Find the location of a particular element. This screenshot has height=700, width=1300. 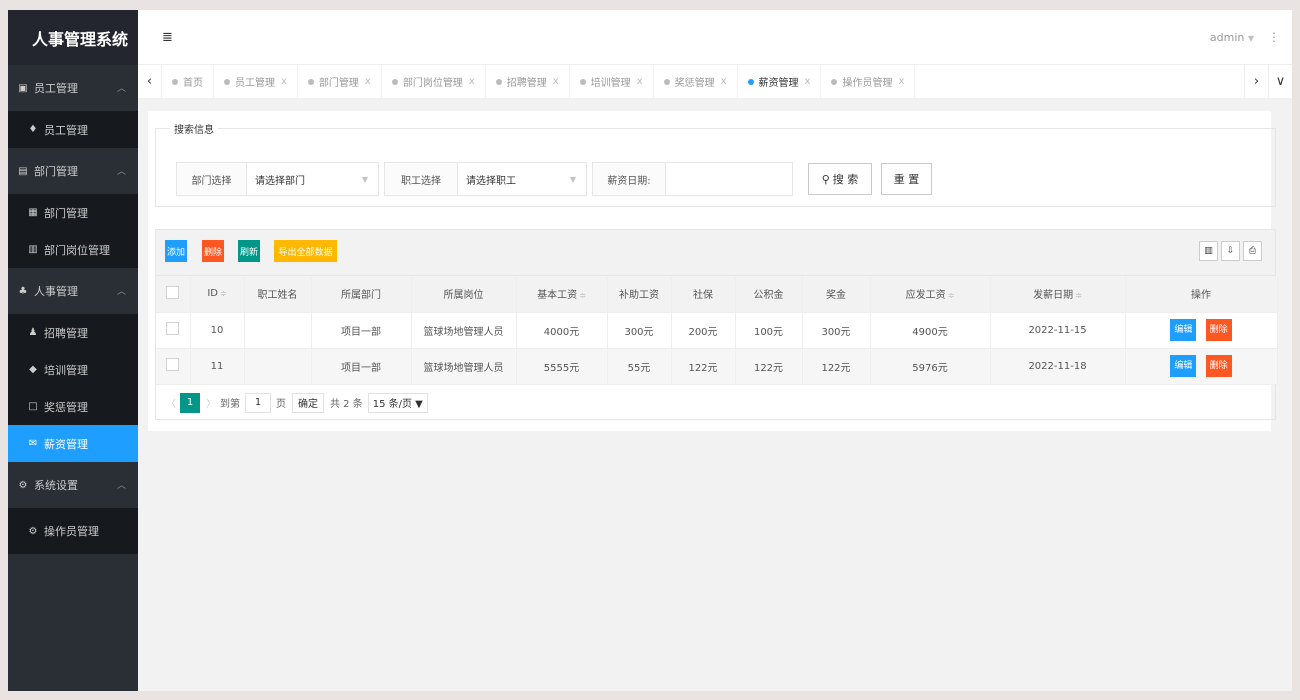

tab-training: 培训管理 x is located at coordinates (612, 81).